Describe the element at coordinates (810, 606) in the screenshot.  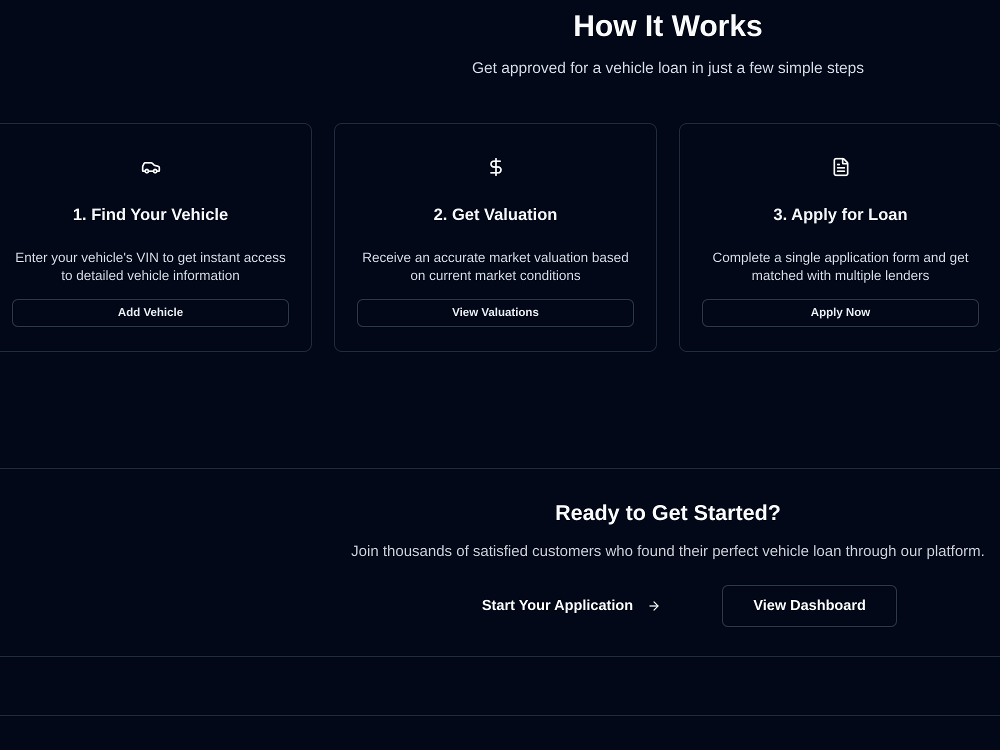
I see `dashboard-button: View Dashboard` at that location.